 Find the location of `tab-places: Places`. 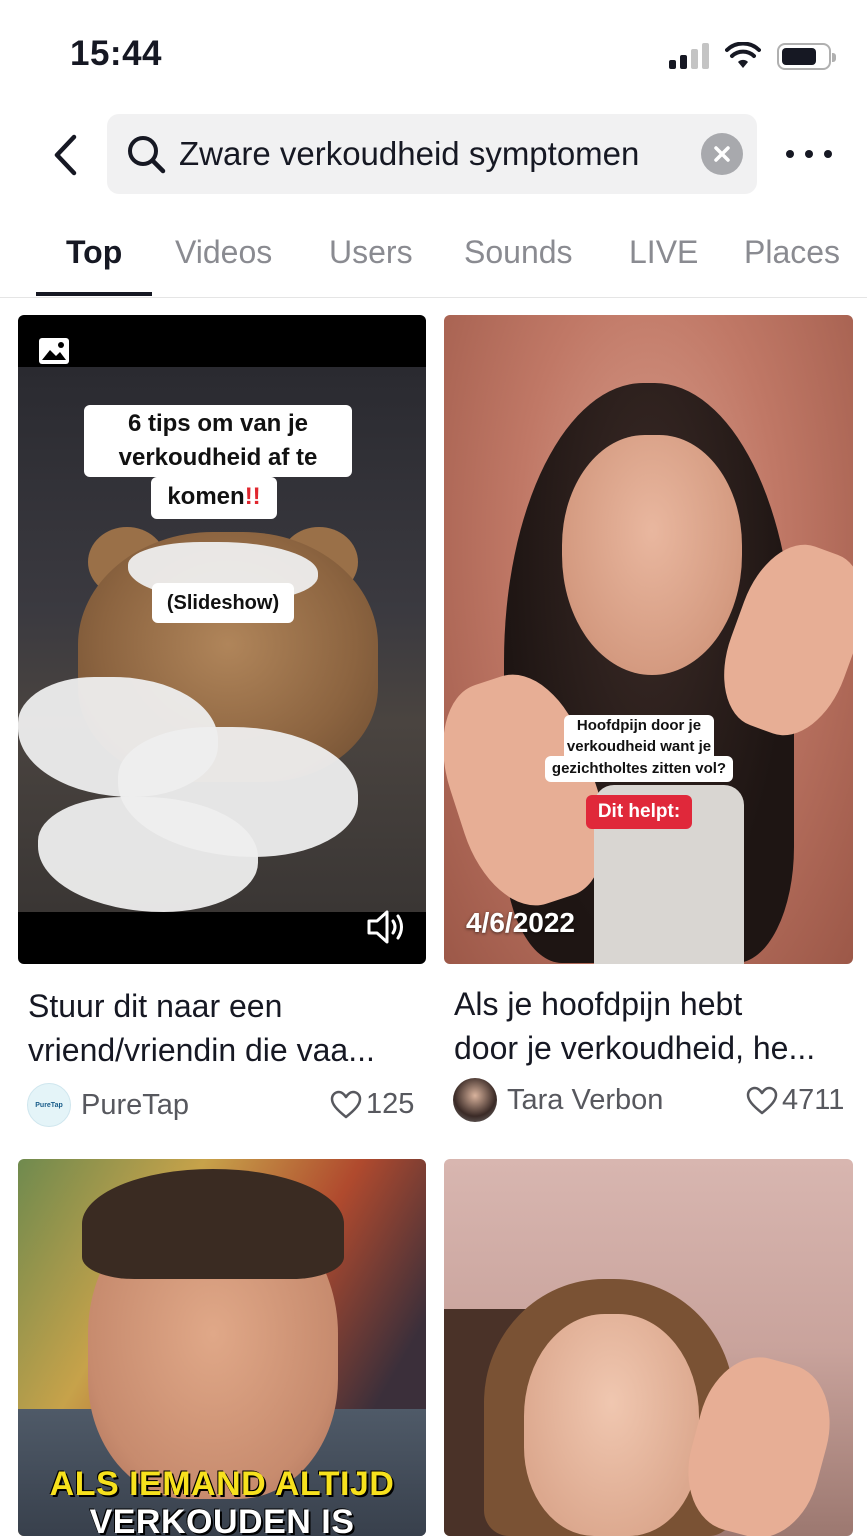

tab-places: Places is located at coordinates (792, 252).